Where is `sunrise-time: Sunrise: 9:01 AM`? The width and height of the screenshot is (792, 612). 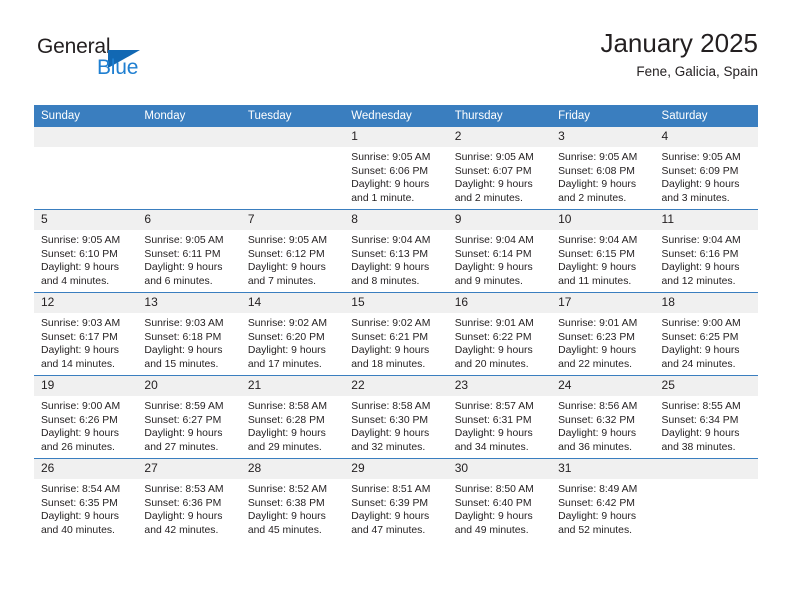
sunrise-time: Sunrise: 9:01 AM is located at coordinates (494, 323).